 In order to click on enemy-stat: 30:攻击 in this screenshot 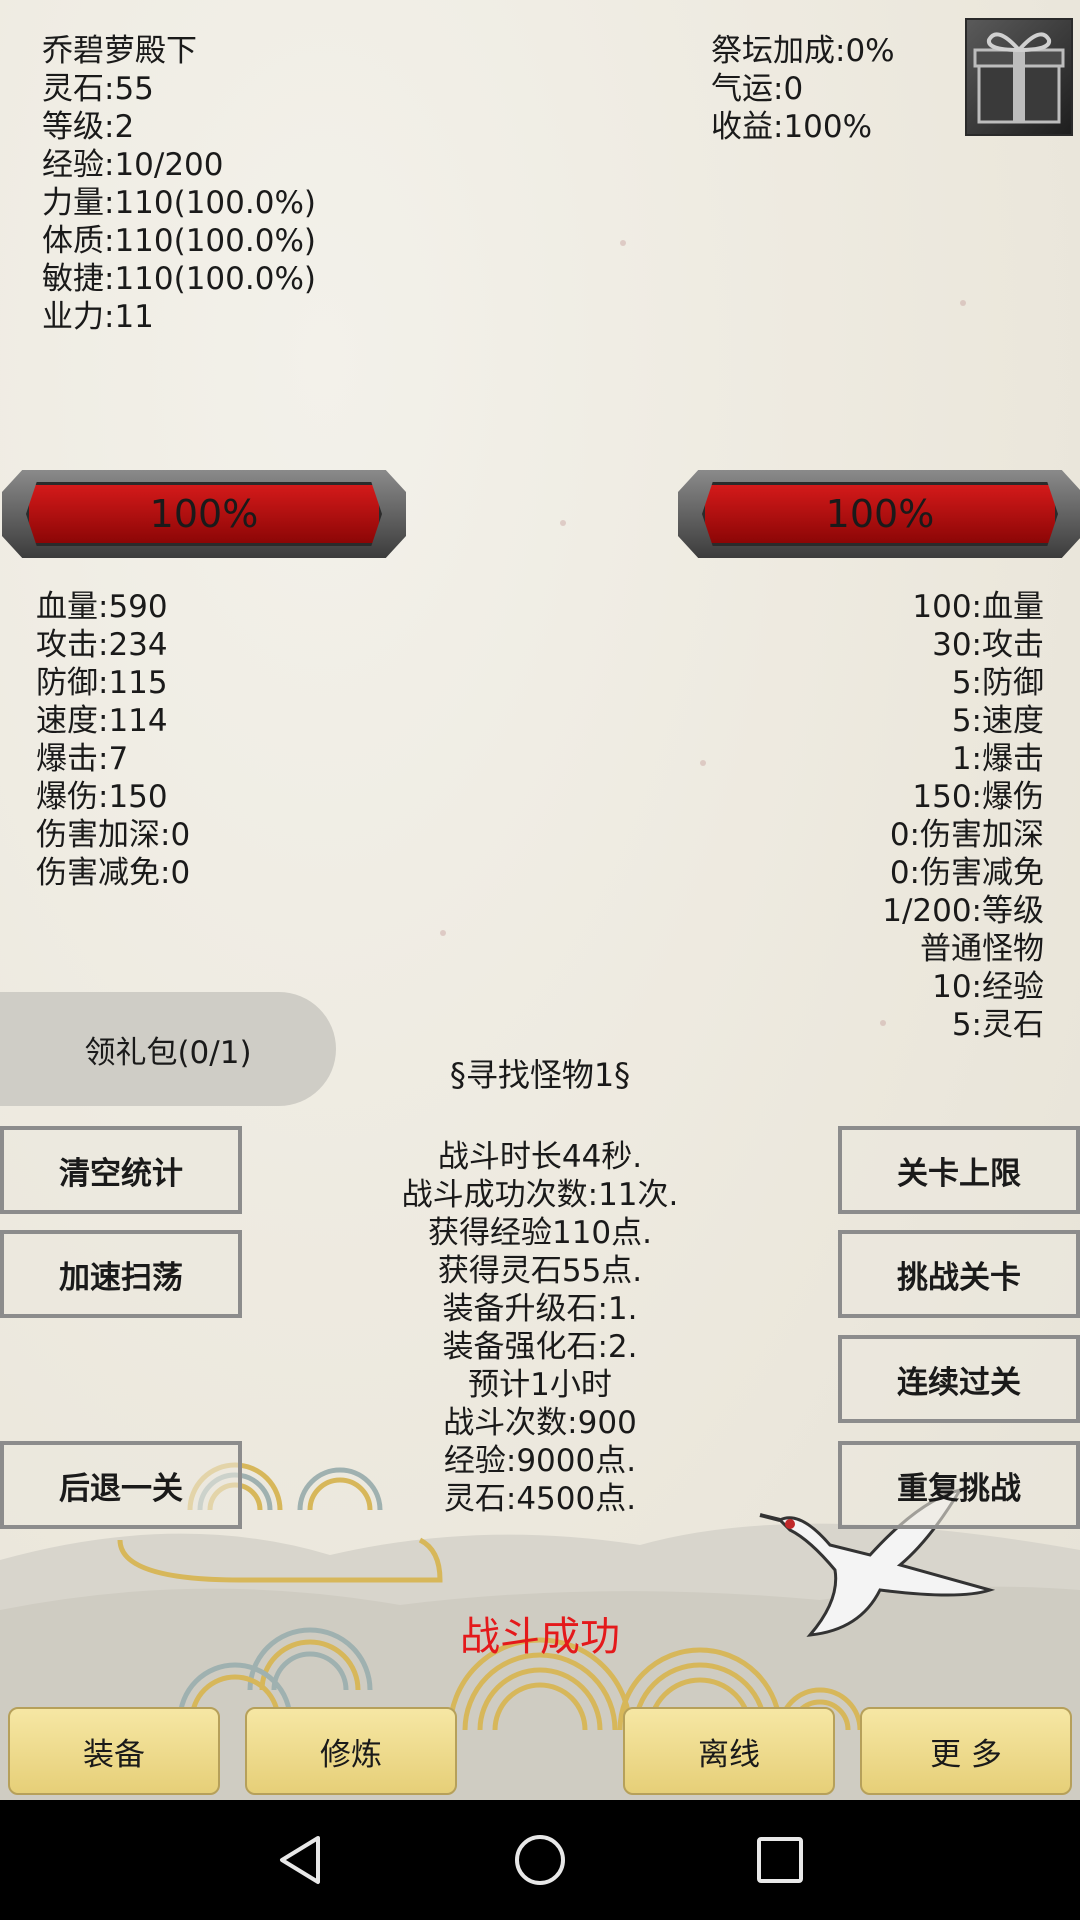, I will do `click(988, 645)`.